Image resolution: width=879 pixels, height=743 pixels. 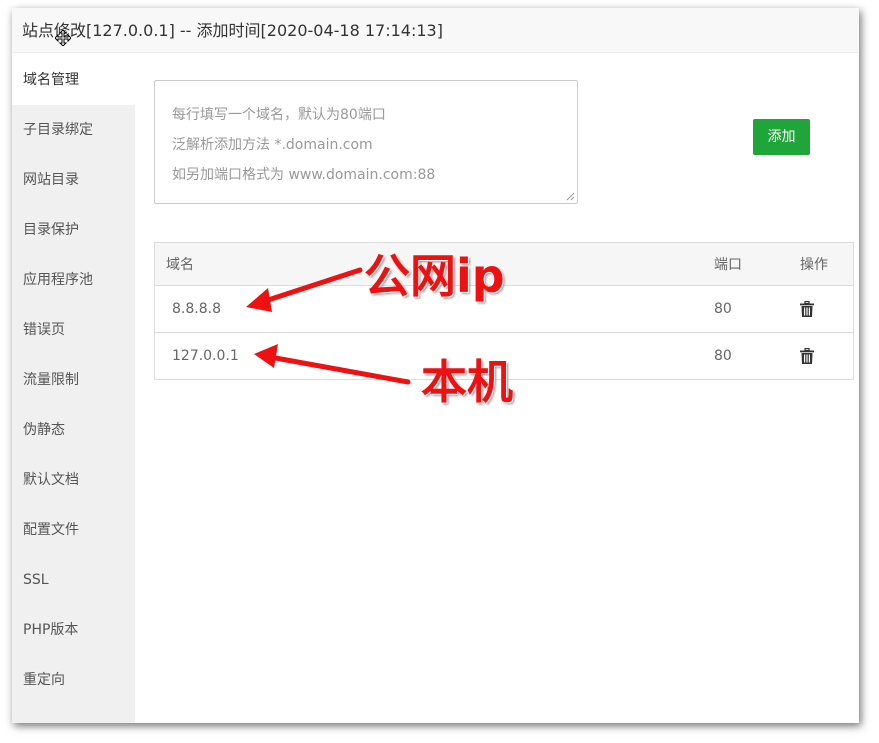 I want to click on placeholder-line: 泛解析添加方法 *.domain.com, so click(x=272, y=145).